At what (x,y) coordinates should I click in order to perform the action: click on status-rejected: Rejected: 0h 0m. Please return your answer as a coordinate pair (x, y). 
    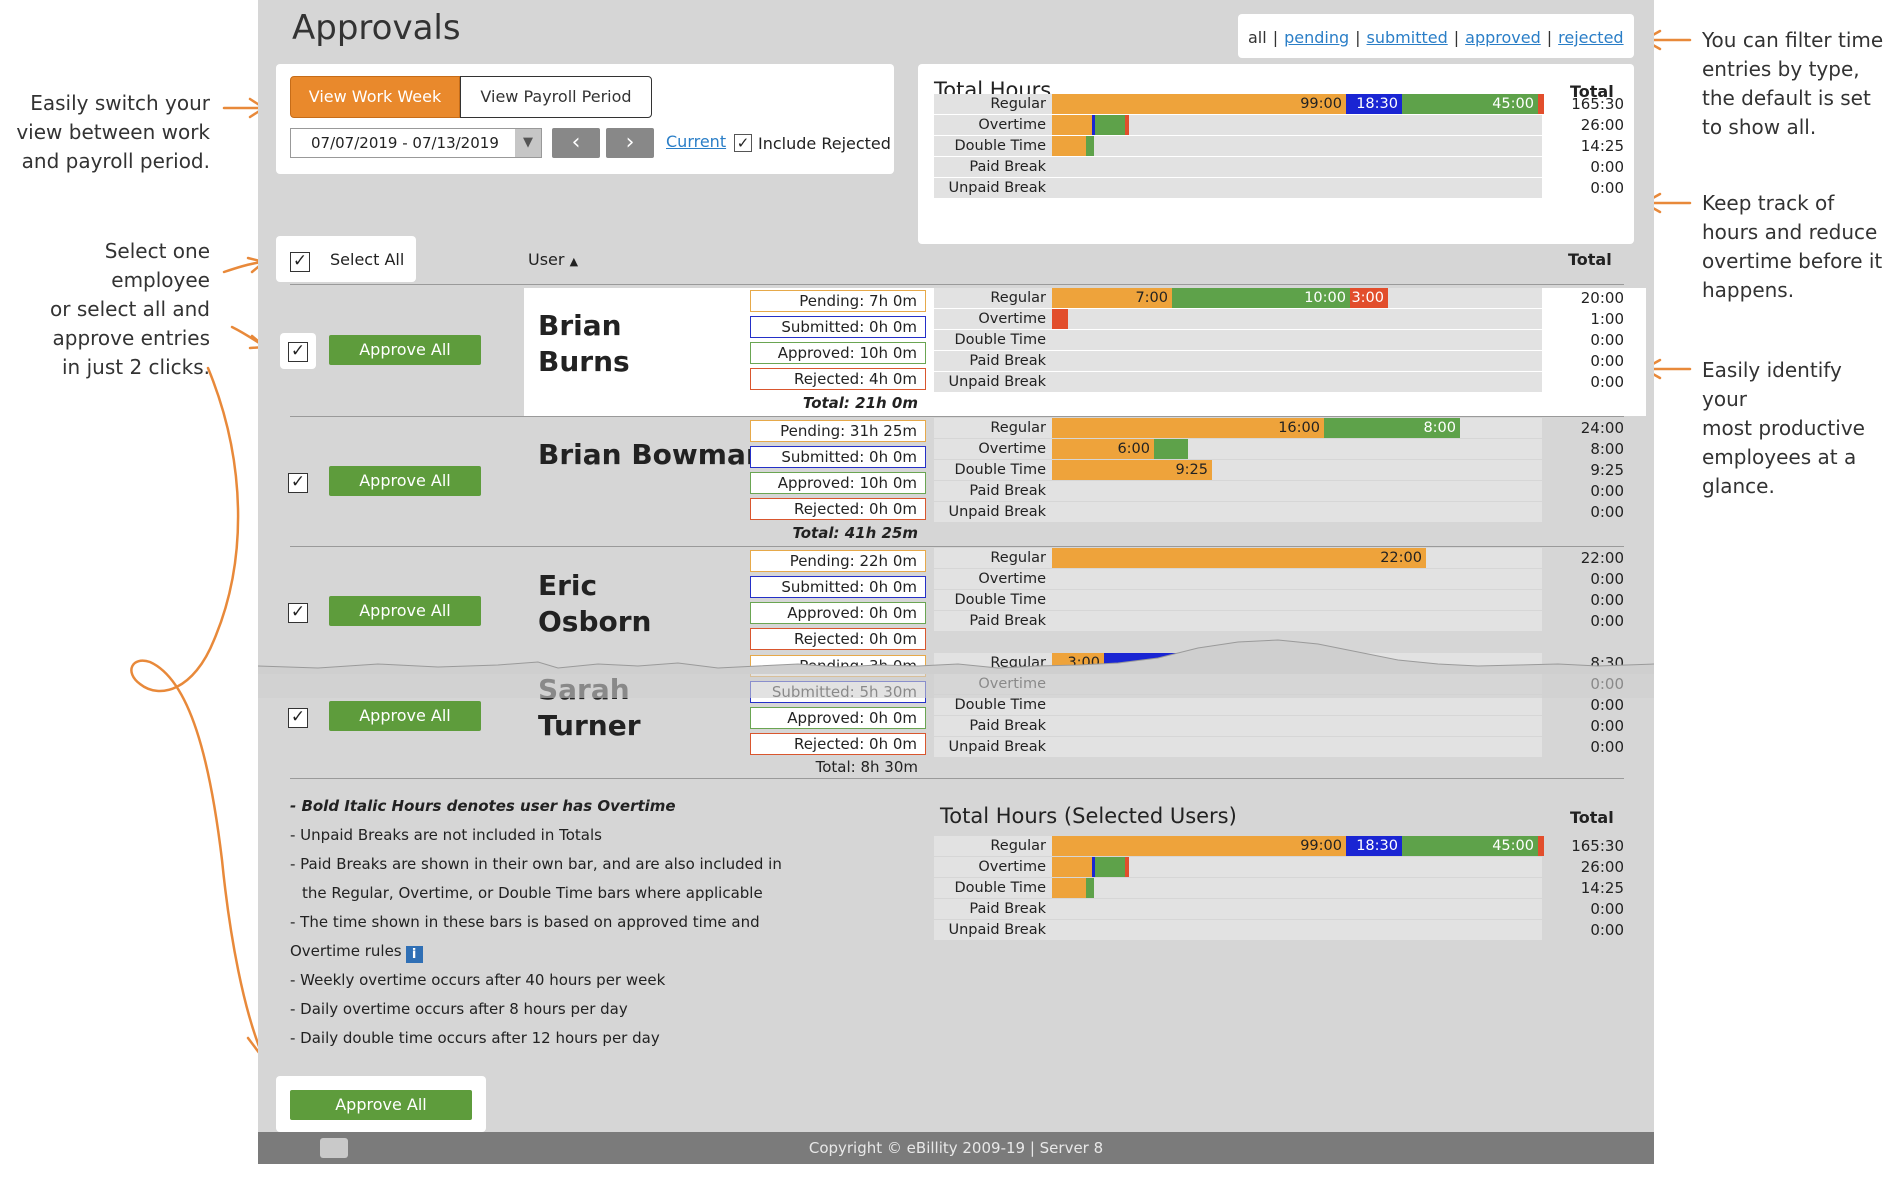
    Looking at the image, I should click on (838, 744).